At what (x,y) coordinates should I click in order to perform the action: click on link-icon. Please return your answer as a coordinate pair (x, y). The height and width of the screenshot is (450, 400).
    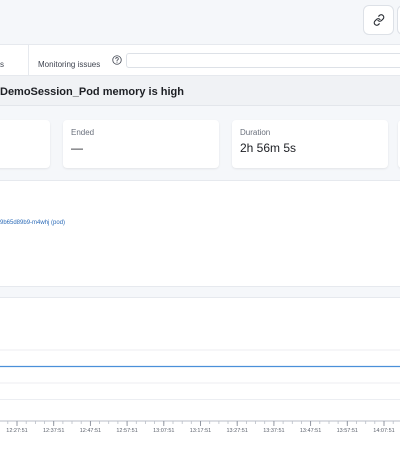
    Looking at the image, I should click on (378, 20).